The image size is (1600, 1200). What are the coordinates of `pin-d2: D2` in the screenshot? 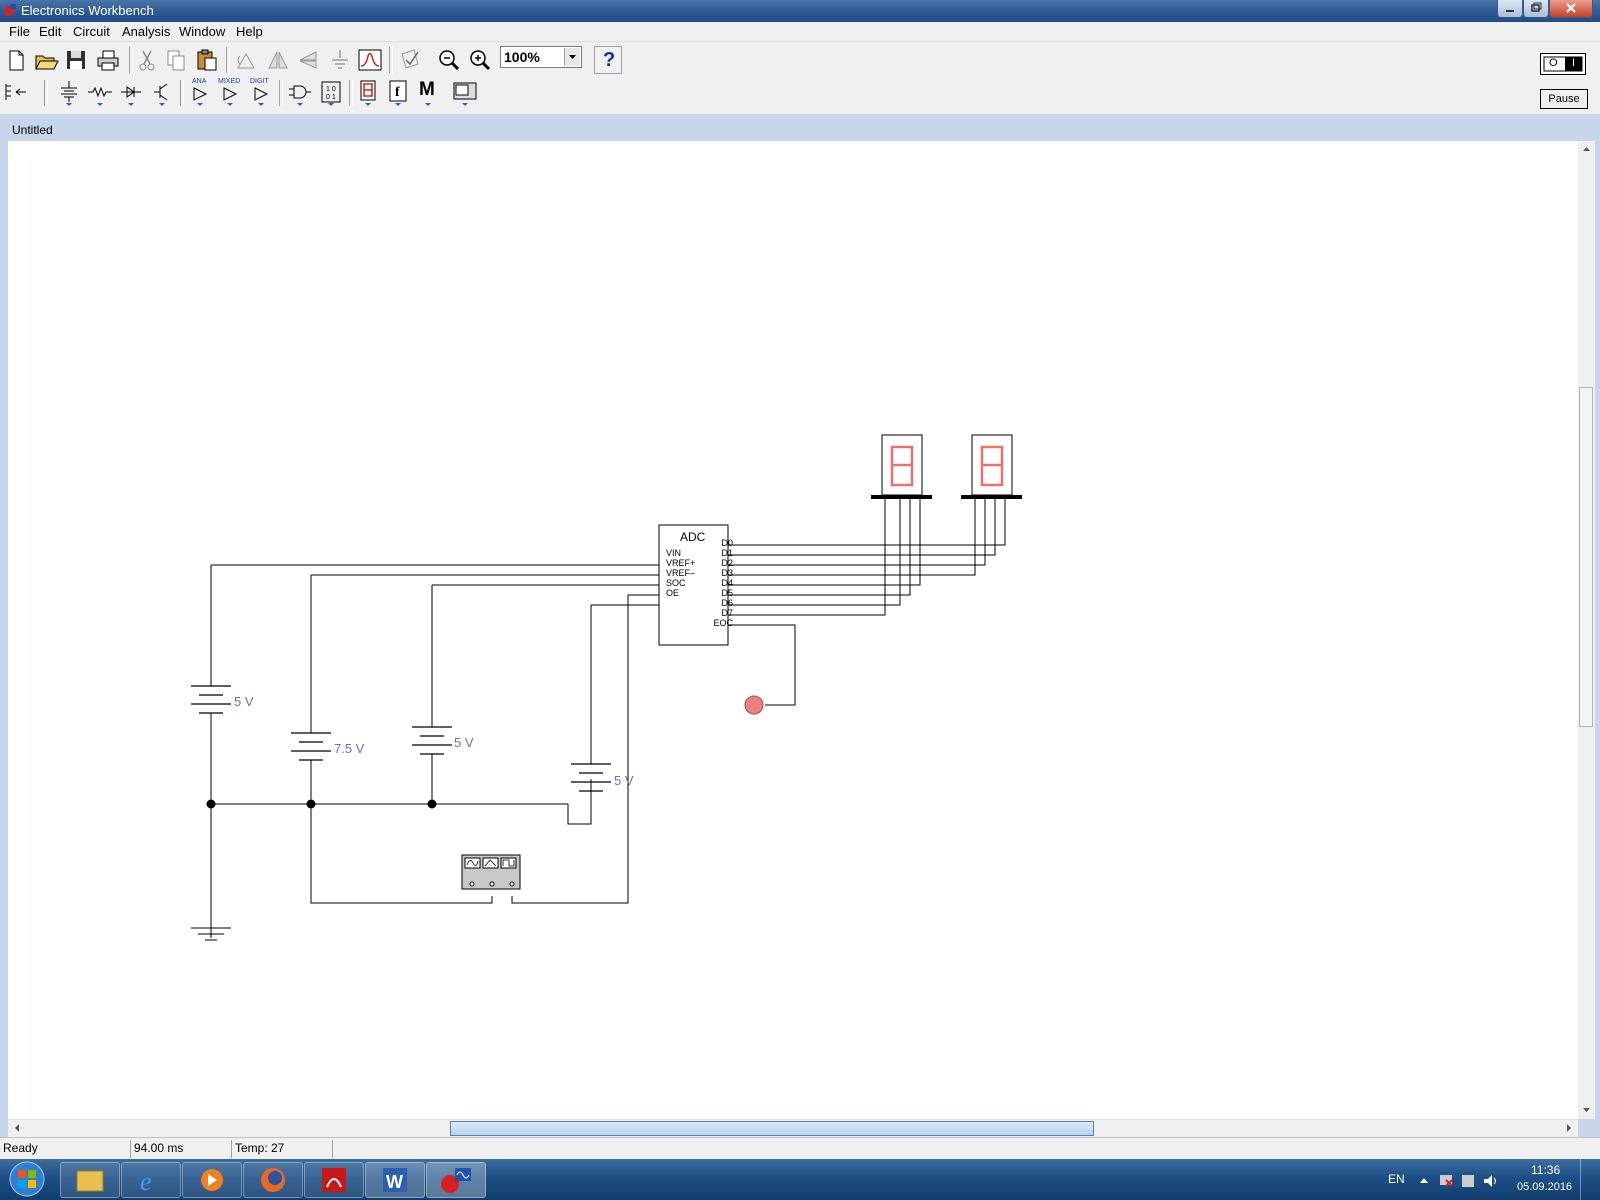 It's located at (727, 563).